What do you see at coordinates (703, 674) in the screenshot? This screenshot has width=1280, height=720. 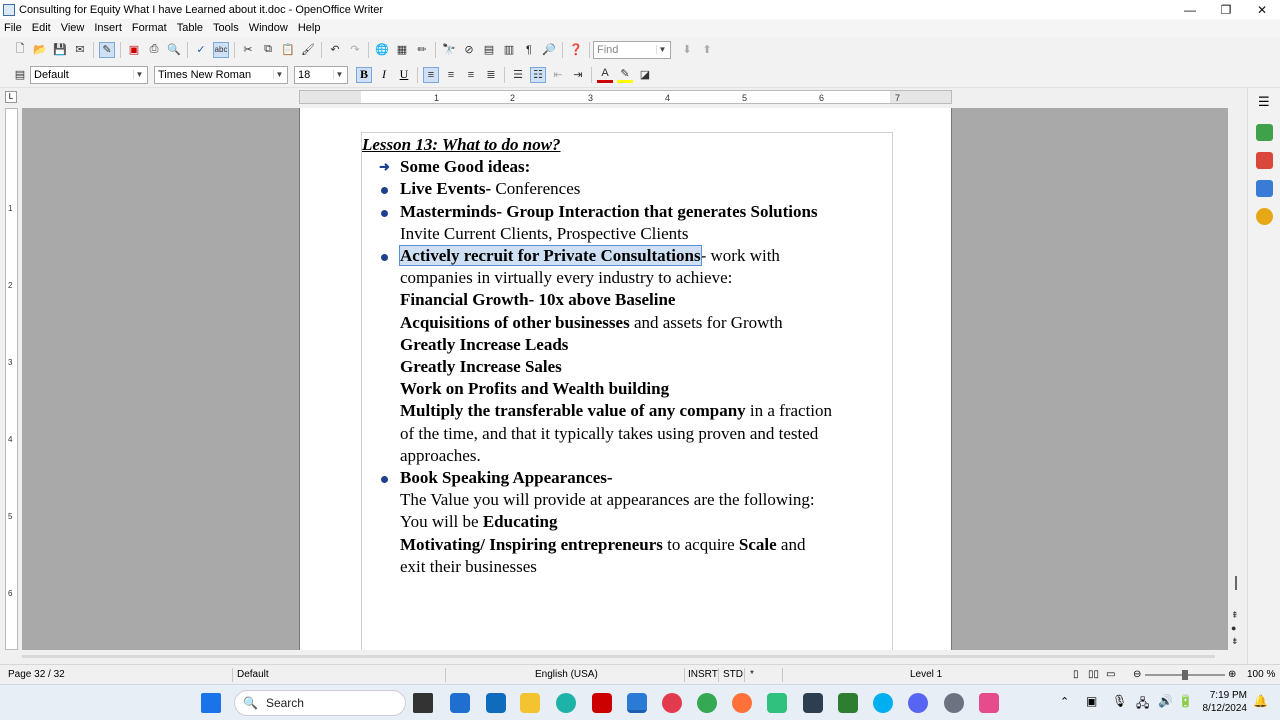 I see `insert-mode: INSRT` at bounding box center [703, 674].